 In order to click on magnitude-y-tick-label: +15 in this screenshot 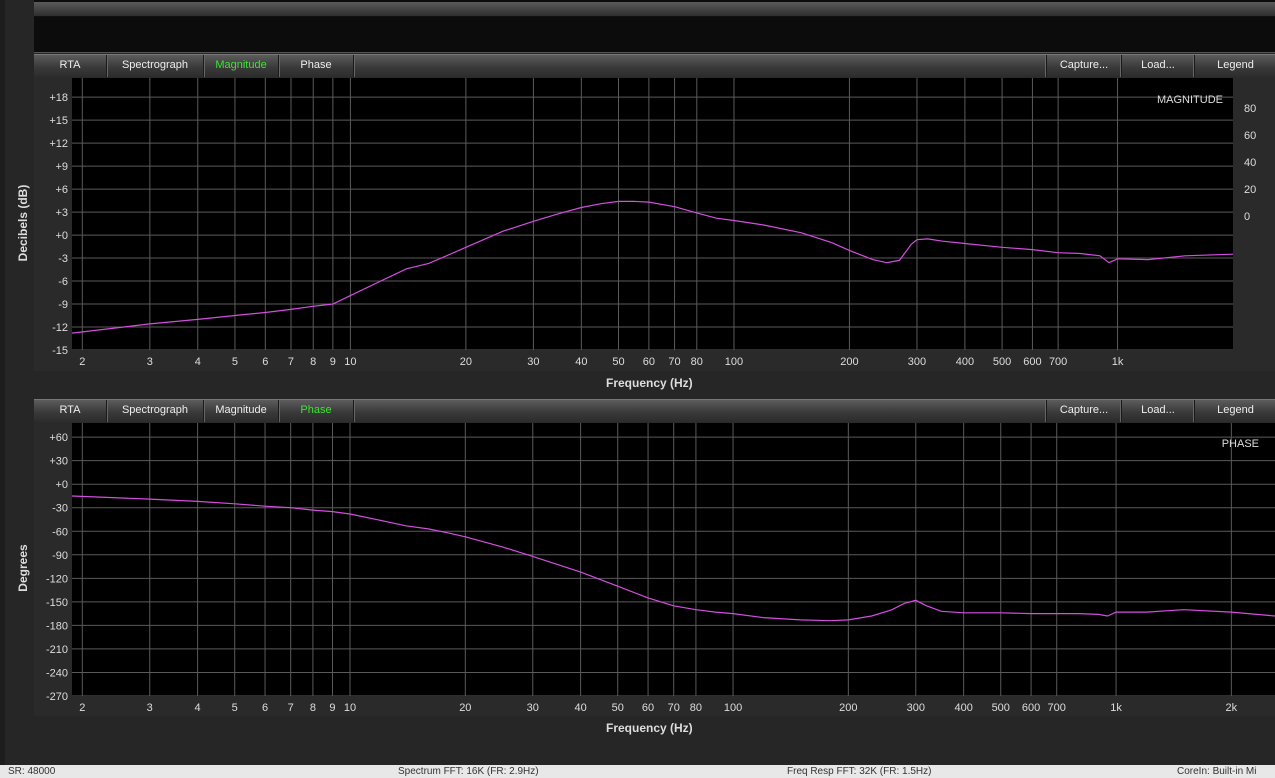, I will do `click(58, 121)`.